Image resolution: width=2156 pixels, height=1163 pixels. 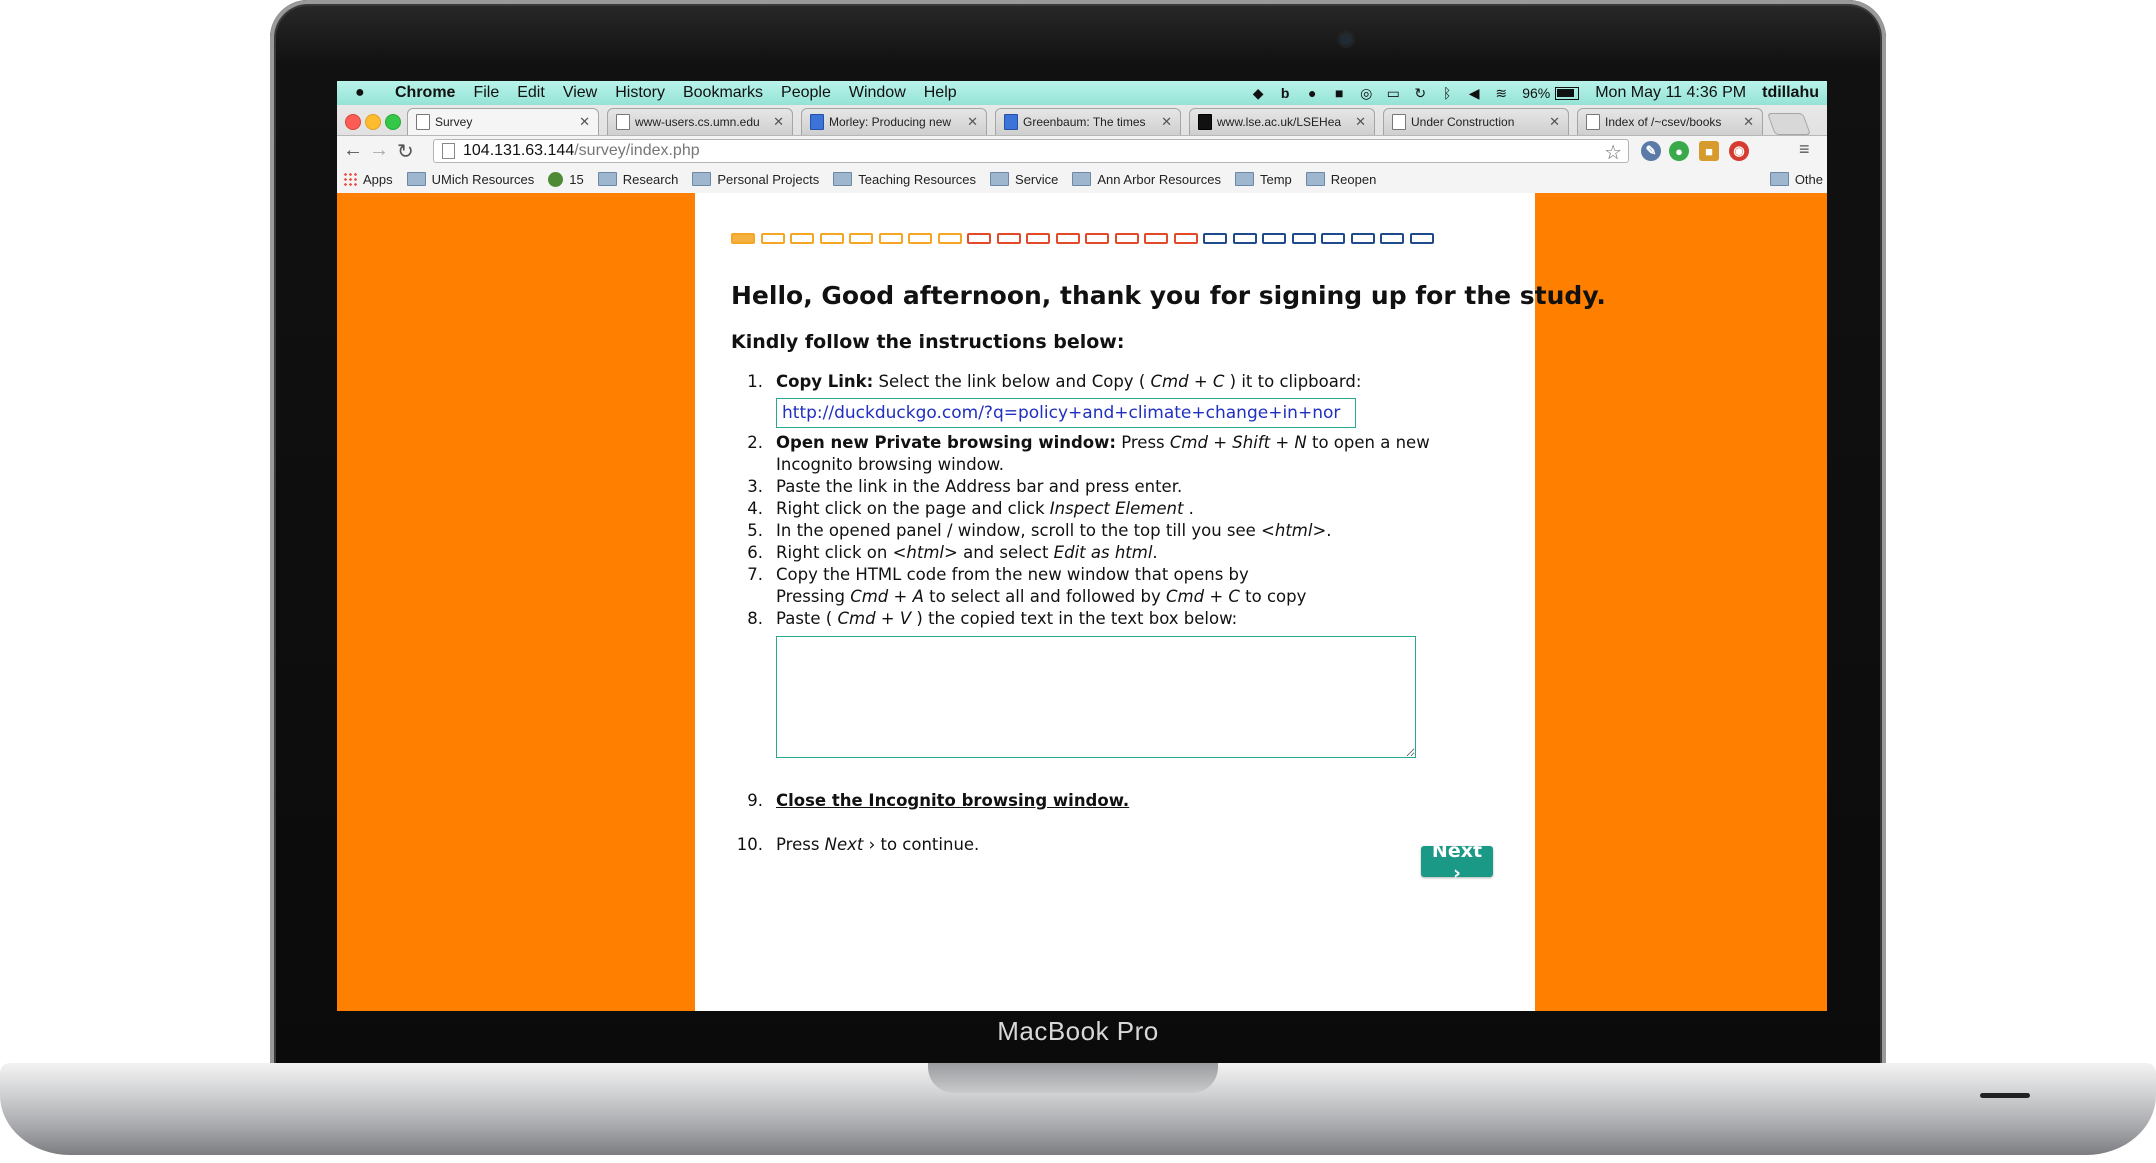 I want to click on bookmark-other: Othe, so click(x=1796, y=179).